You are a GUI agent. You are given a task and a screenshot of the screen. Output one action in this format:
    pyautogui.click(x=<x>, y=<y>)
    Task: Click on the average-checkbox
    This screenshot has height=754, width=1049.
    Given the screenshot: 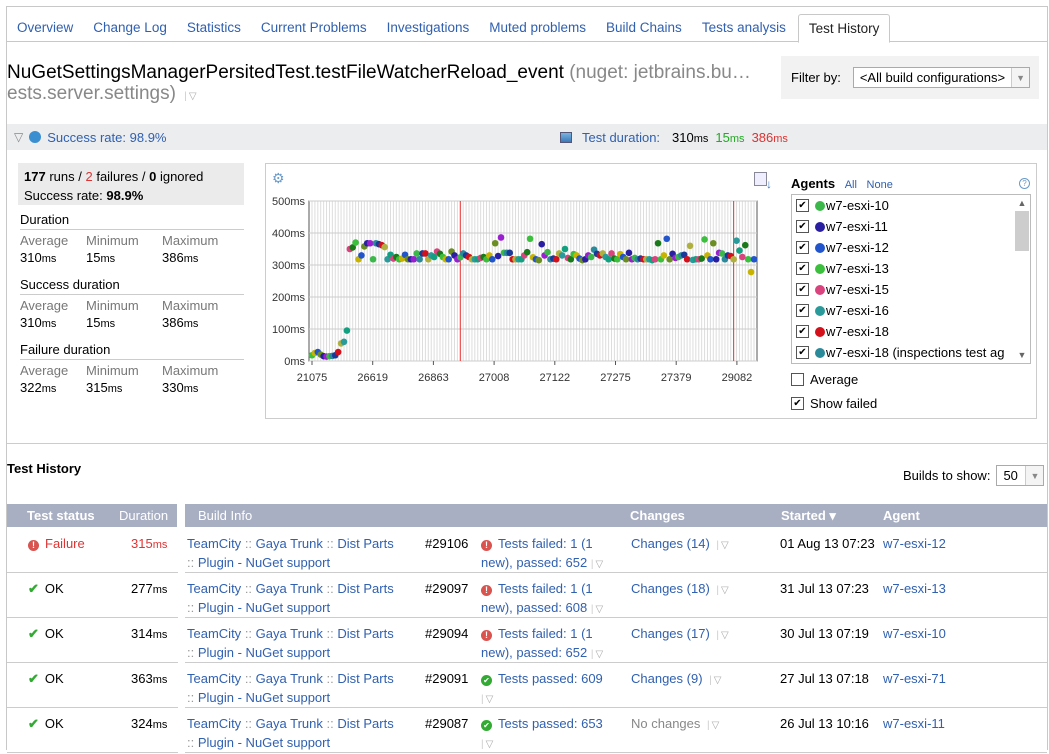 What is the action you would take?
    pyautogui.click(x=797, y=379)
    